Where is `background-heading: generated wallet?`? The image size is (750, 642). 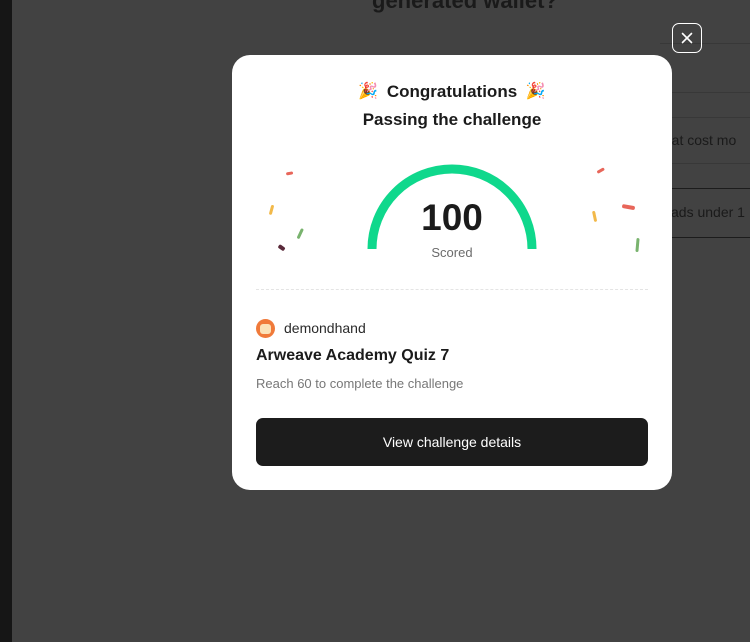 background-heading: generated wallet? is located at coordinates (465, 6).